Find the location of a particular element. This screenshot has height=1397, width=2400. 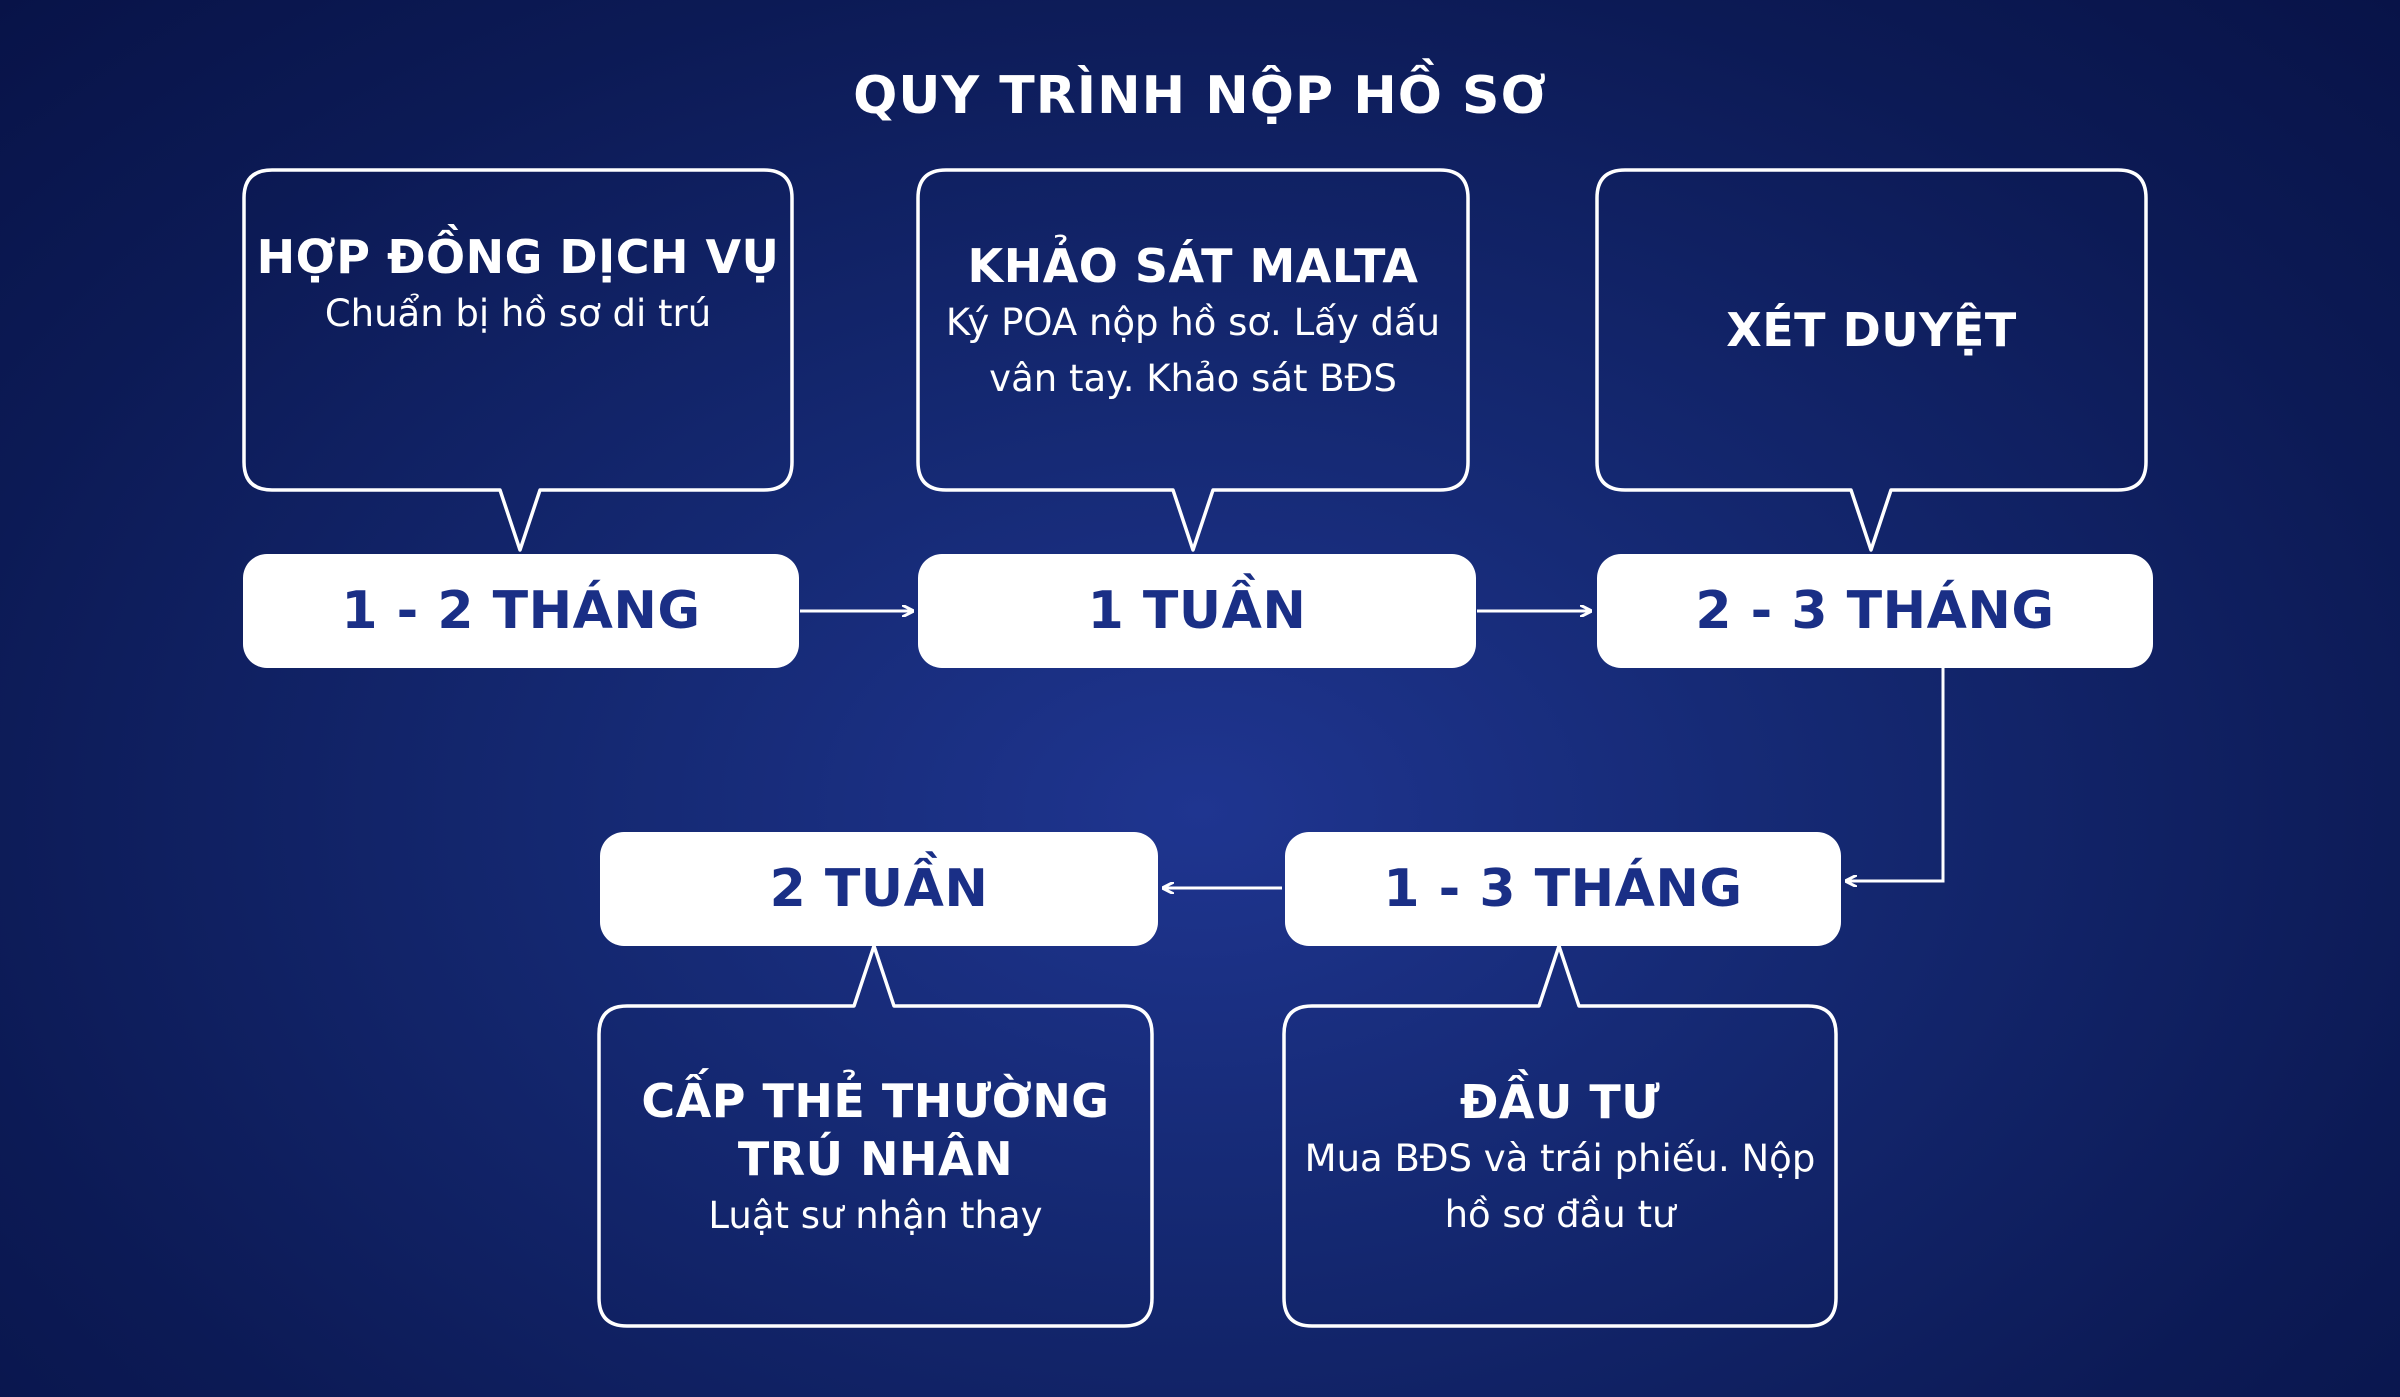

bubble-step-1: HỢP ĐỒNG DỊCH VỤ Chuẩn bị hồ sơ di trú is located at coordinates (518, 285).